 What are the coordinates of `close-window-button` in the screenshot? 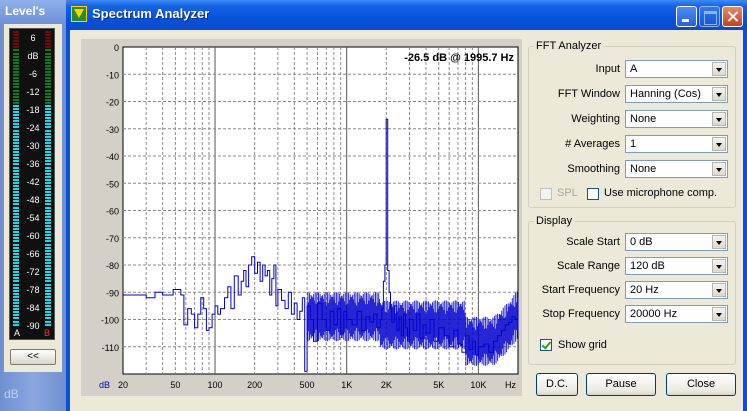 It's located at (732, 16).